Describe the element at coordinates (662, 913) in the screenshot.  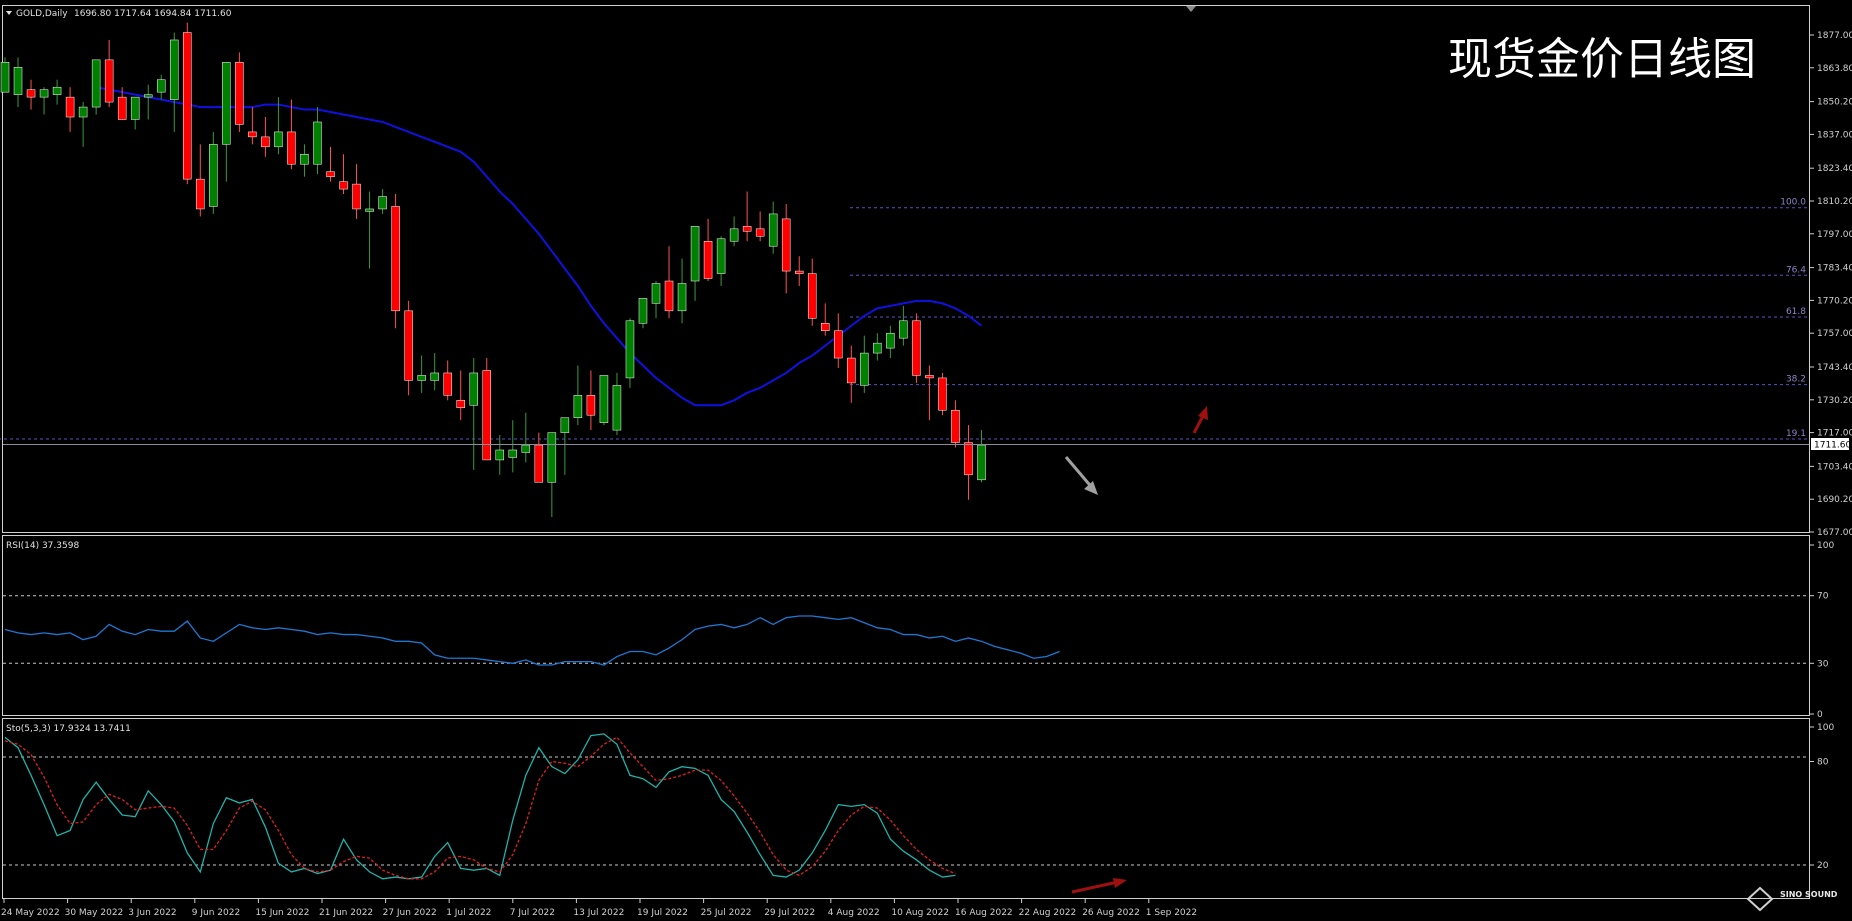
I see `x-tick-label: 19 Jul 2022` at that location.